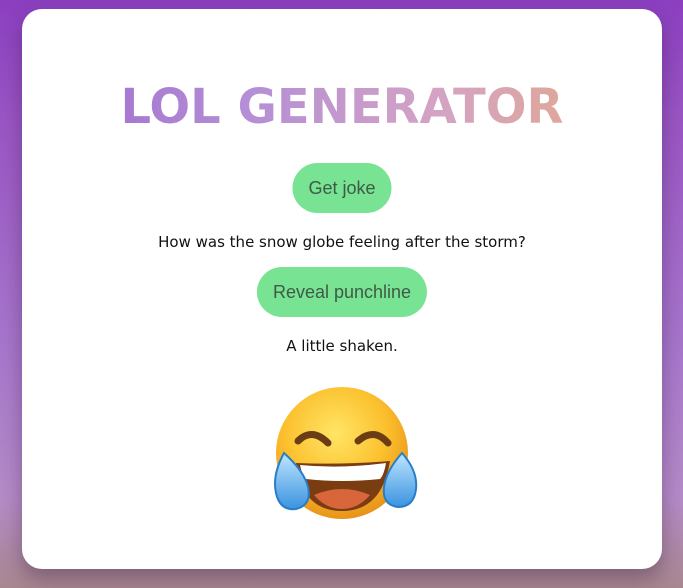 This screenshot has width=683, height=588. I want to click on page-title: LOL GENERATOR, so click(342, 107).